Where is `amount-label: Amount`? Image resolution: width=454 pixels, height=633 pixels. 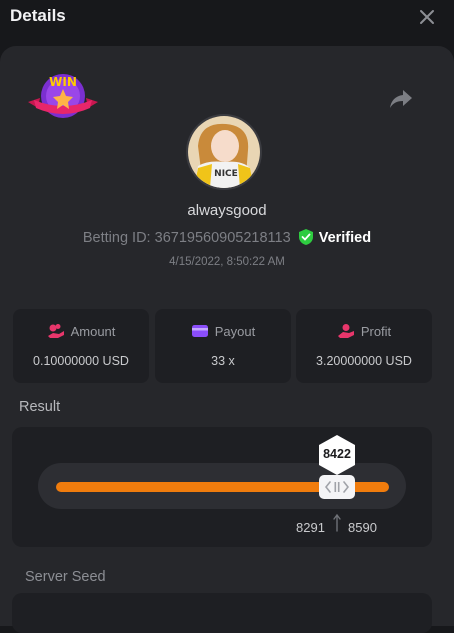
amount-label: Amount is located at coordinates (93, 331).